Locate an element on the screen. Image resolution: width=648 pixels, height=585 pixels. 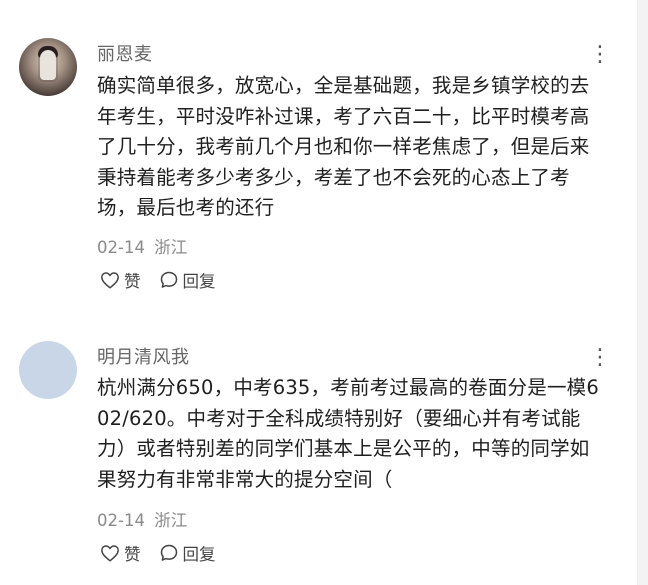
avatar-photo-detail is located at coordinates (48, 65).